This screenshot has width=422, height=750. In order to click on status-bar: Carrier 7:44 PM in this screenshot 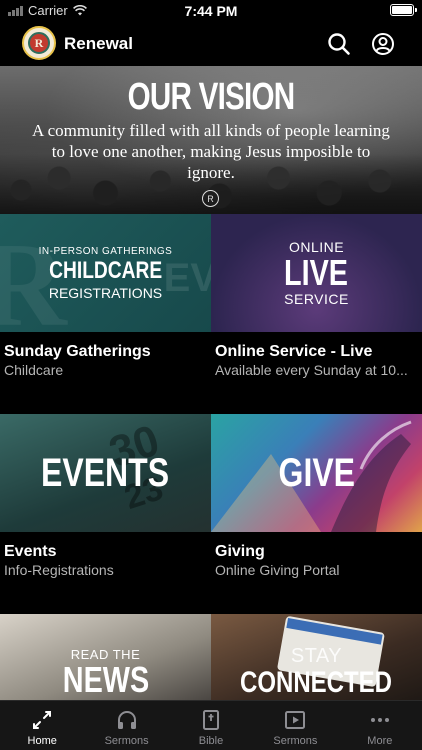, I will do `click(211, 11)`.